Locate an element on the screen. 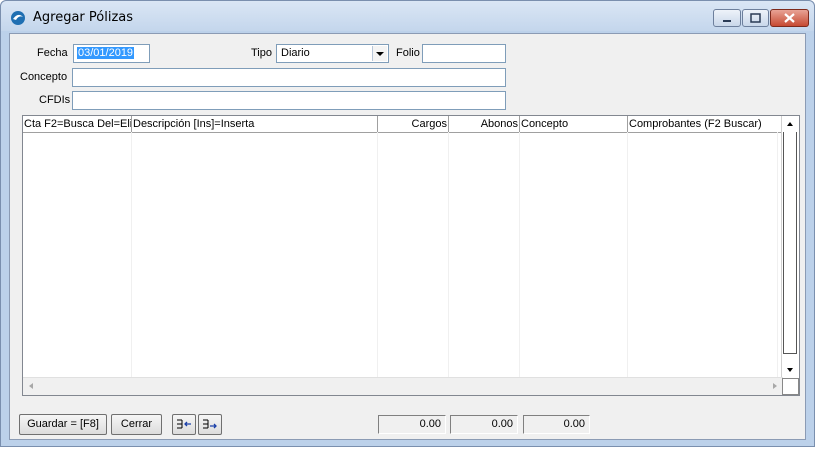 This screenshot has width=819, height=449. fecha-field: 03/01/2019 is located at coordinates (111, 53).